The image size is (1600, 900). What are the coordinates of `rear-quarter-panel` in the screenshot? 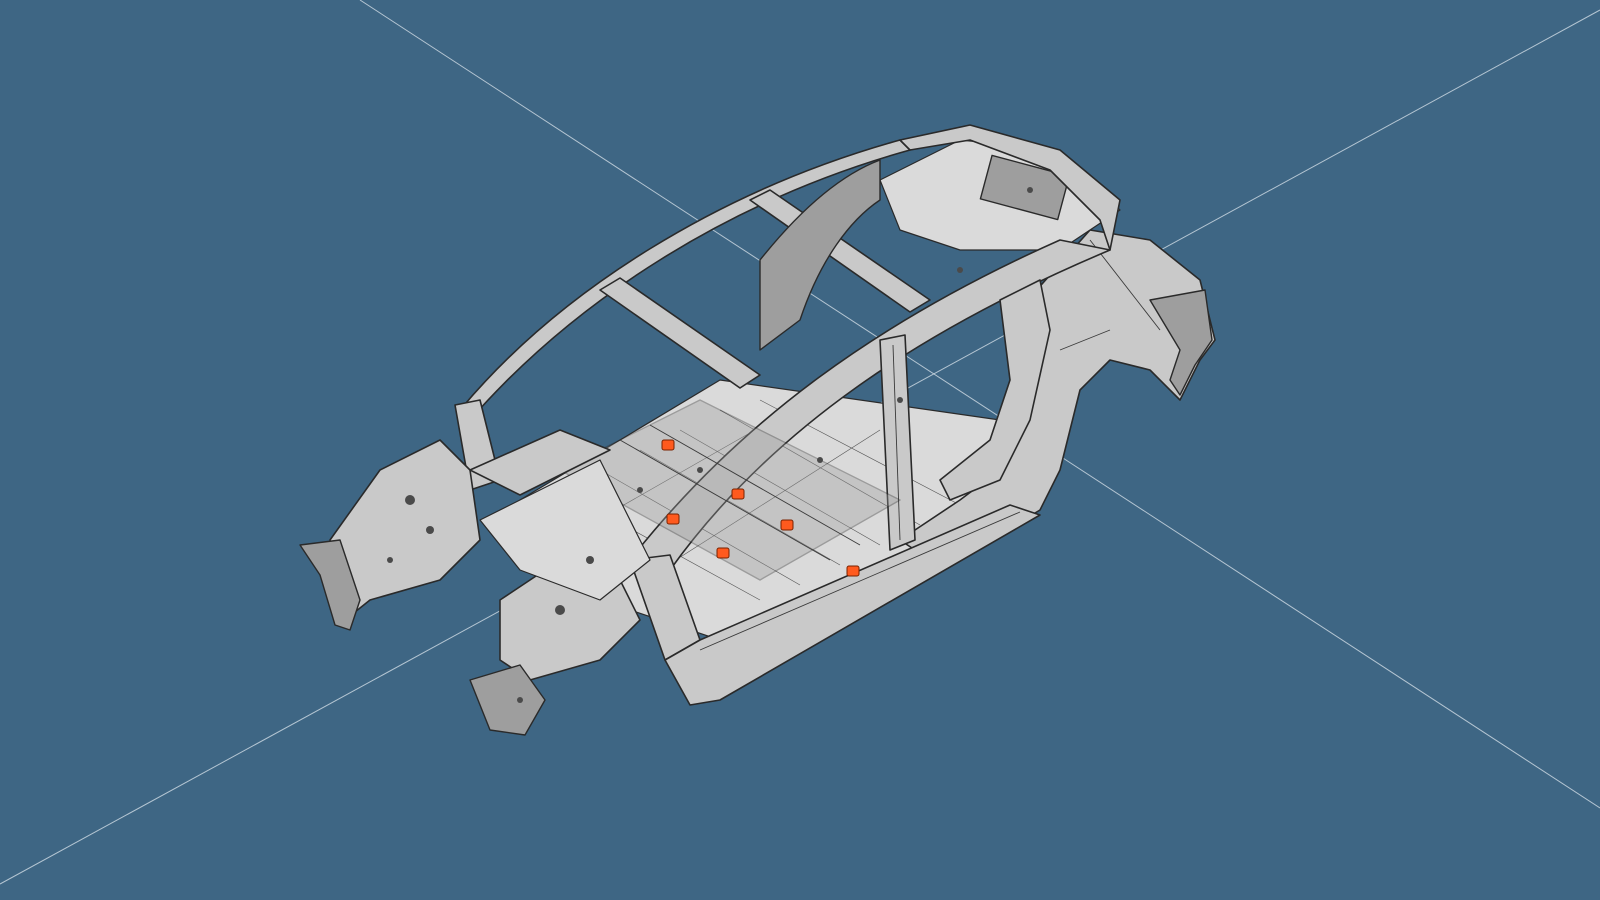 It's located at (1057, 395).